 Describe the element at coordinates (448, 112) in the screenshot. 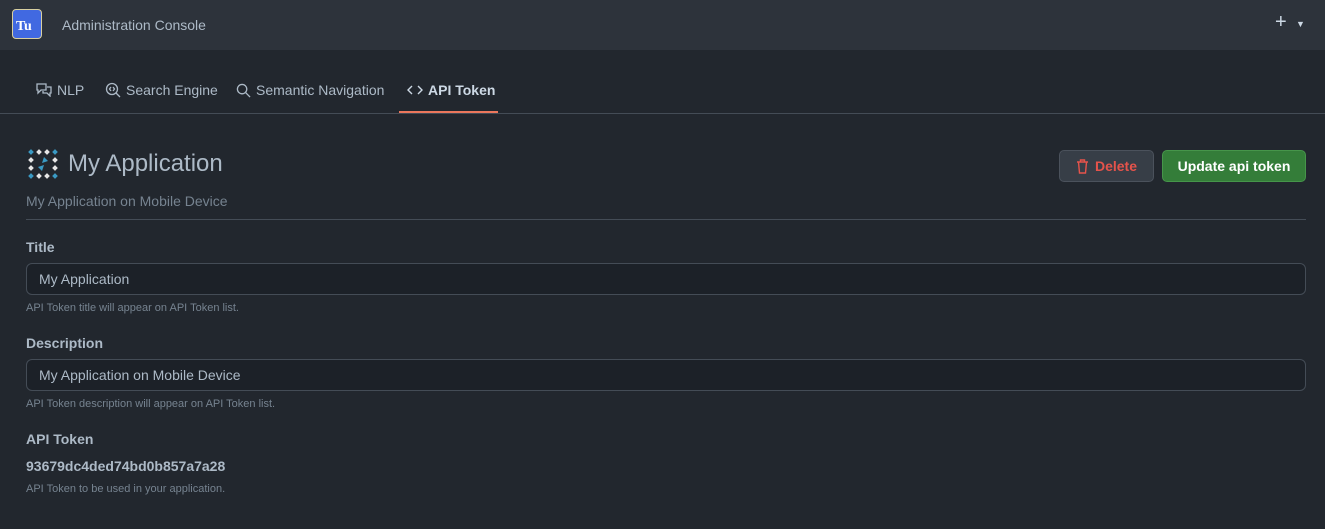

I see `active-tab-indicator` at that location.